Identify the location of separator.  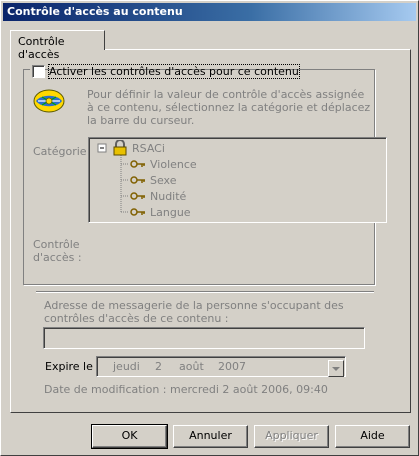
(205, 292).